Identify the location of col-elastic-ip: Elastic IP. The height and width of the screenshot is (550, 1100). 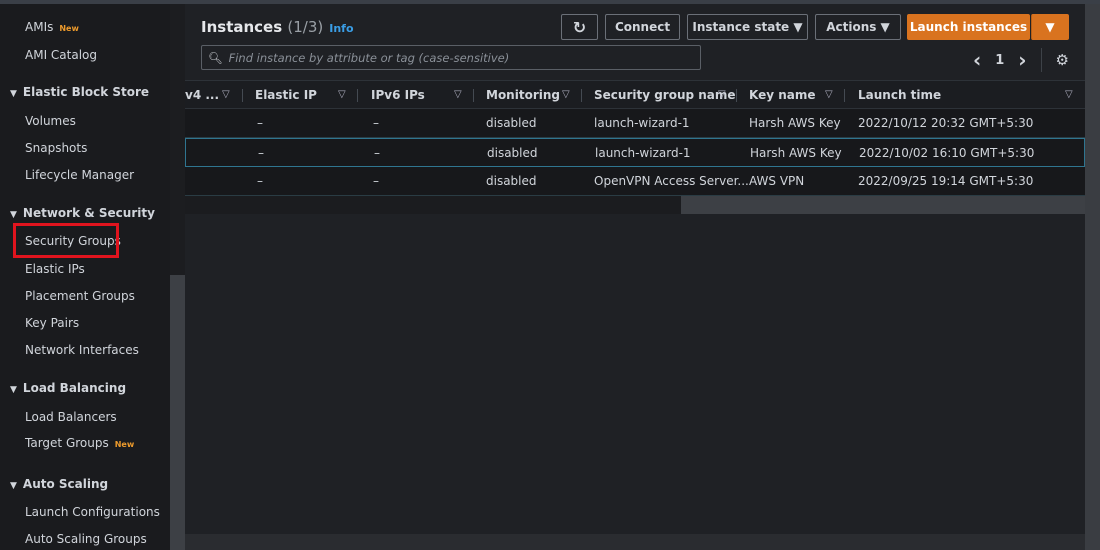
(286, 94).